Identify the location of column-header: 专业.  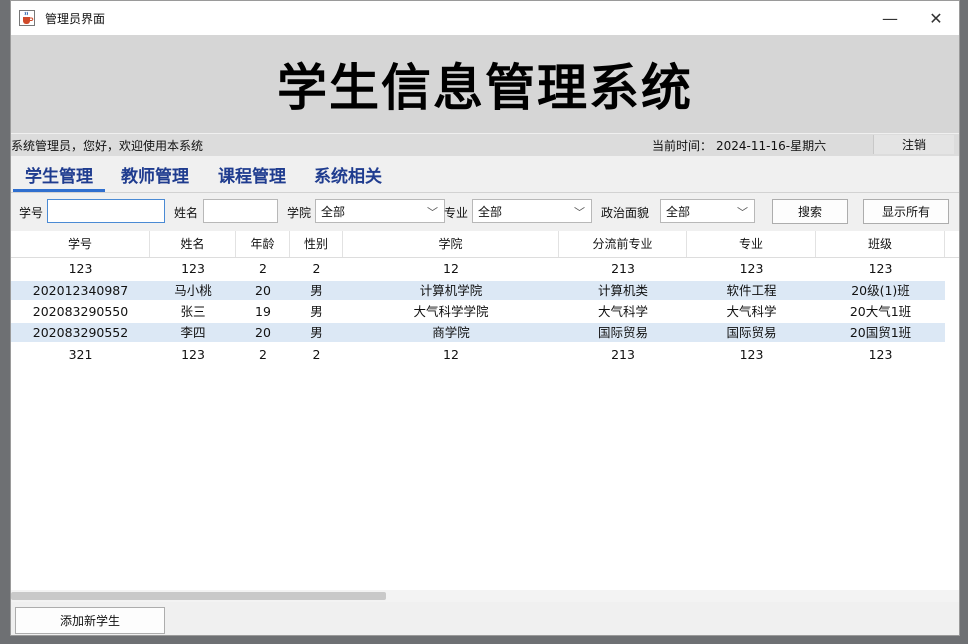
(751, 244).